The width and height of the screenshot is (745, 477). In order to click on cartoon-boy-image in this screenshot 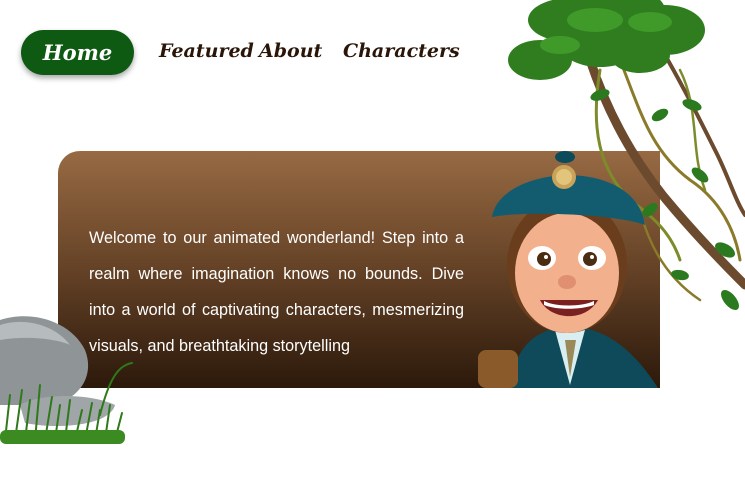, I will do `click(568, 269)`.